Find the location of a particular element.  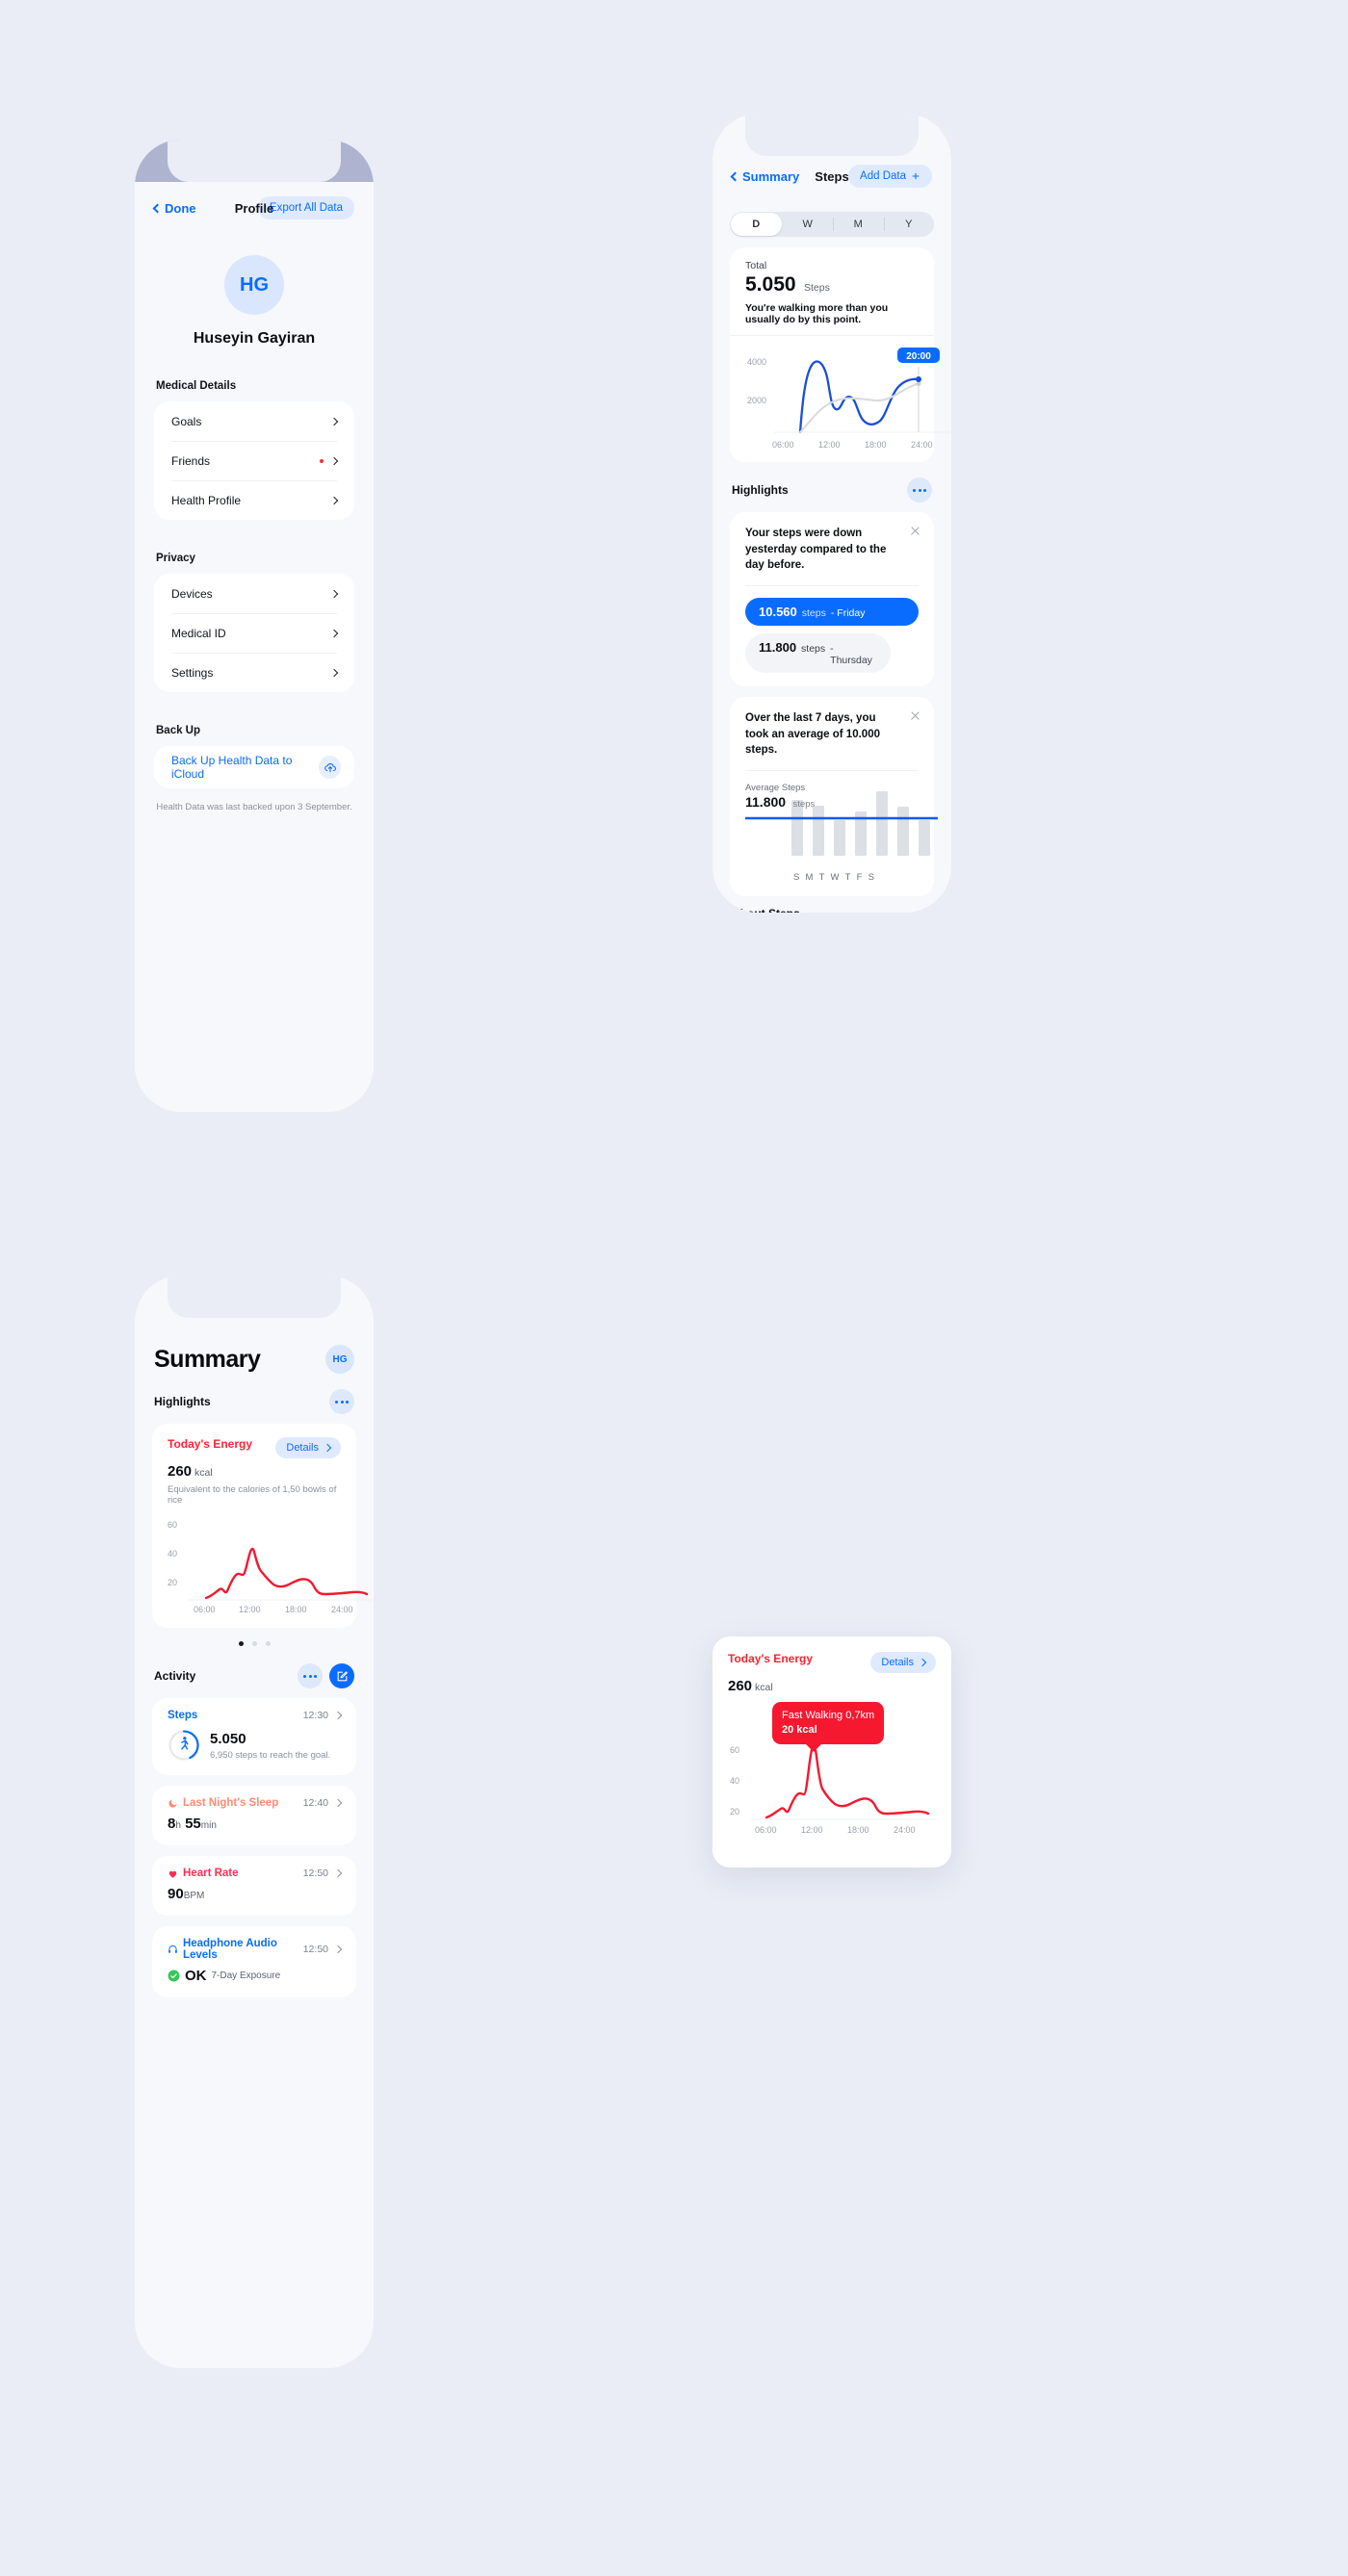

svg-text: 24:00 is located at coordinates (922, 445).